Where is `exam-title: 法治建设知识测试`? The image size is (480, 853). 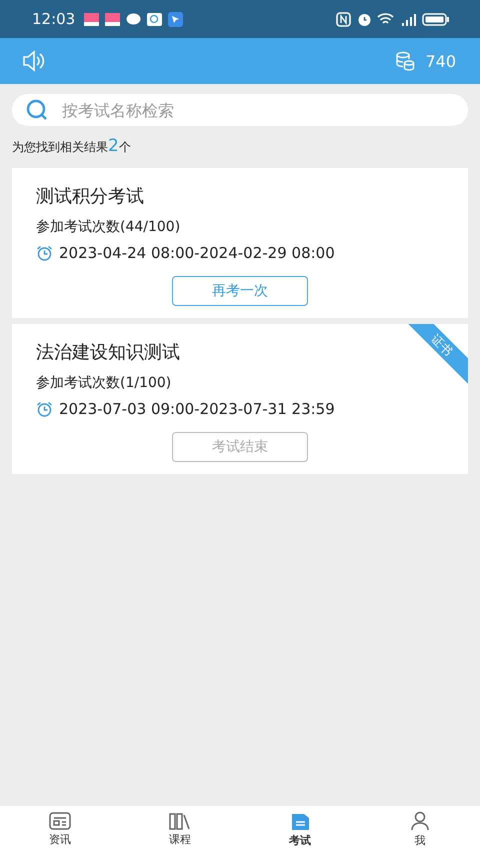
exam-title: 法治建设知识测试 is located at coordinates (108, 352).